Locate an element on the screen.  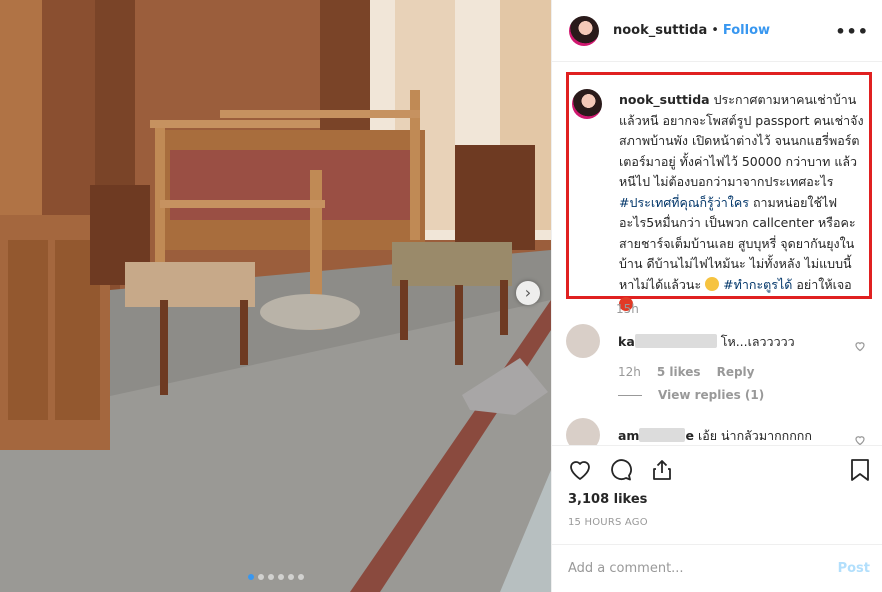
post-timestamp: 15 HOURS AGO is located at coordinates (608, 522).